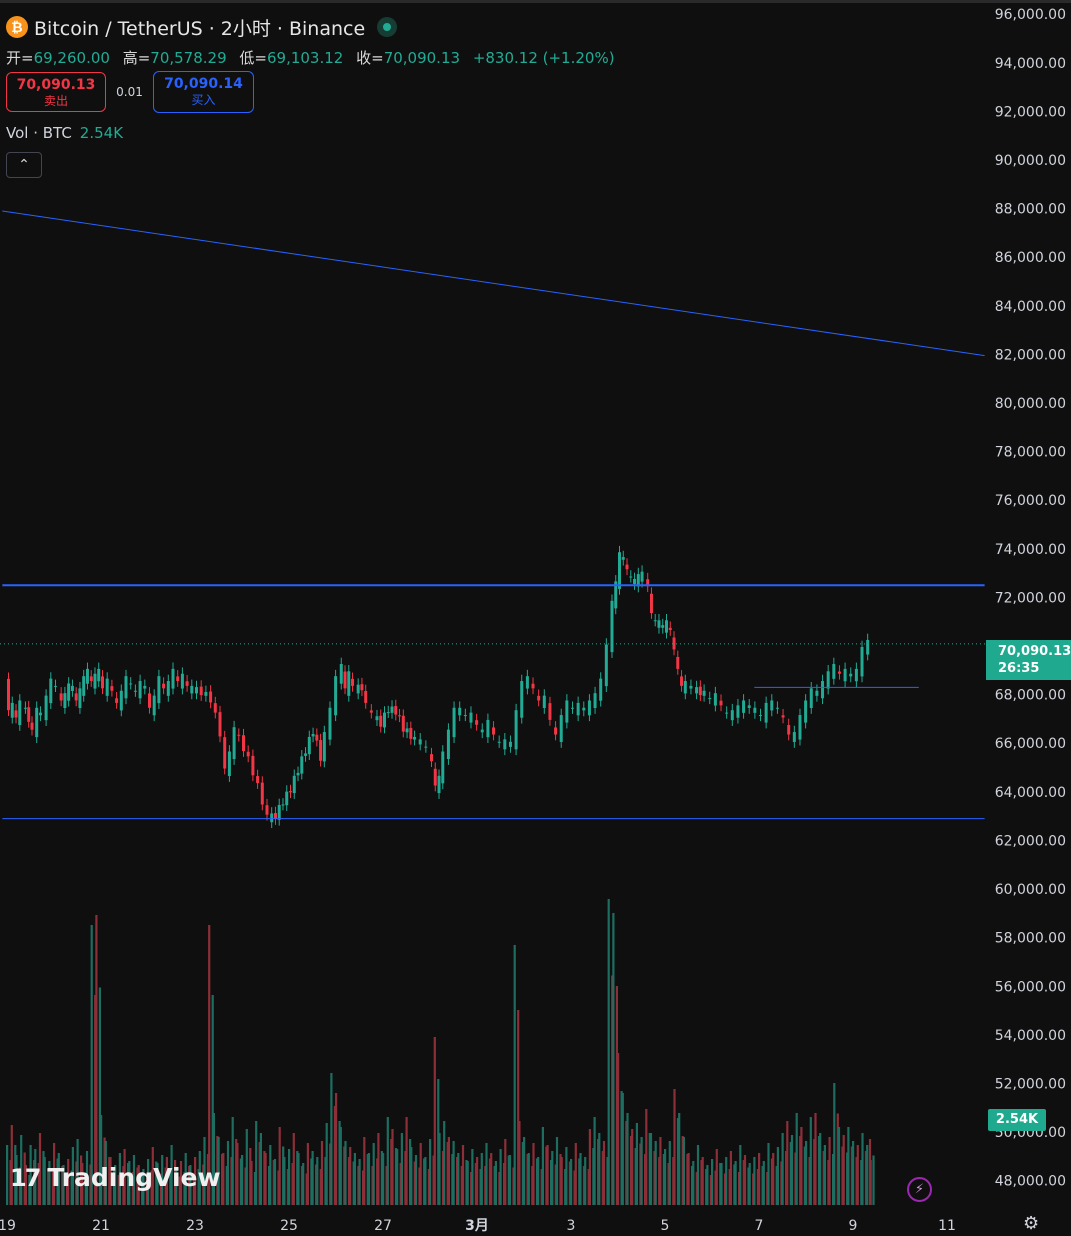 The image size is (1071, 1236). I want to click on volume-legend: Vol · BTC 2.54K, so click(314, 133).